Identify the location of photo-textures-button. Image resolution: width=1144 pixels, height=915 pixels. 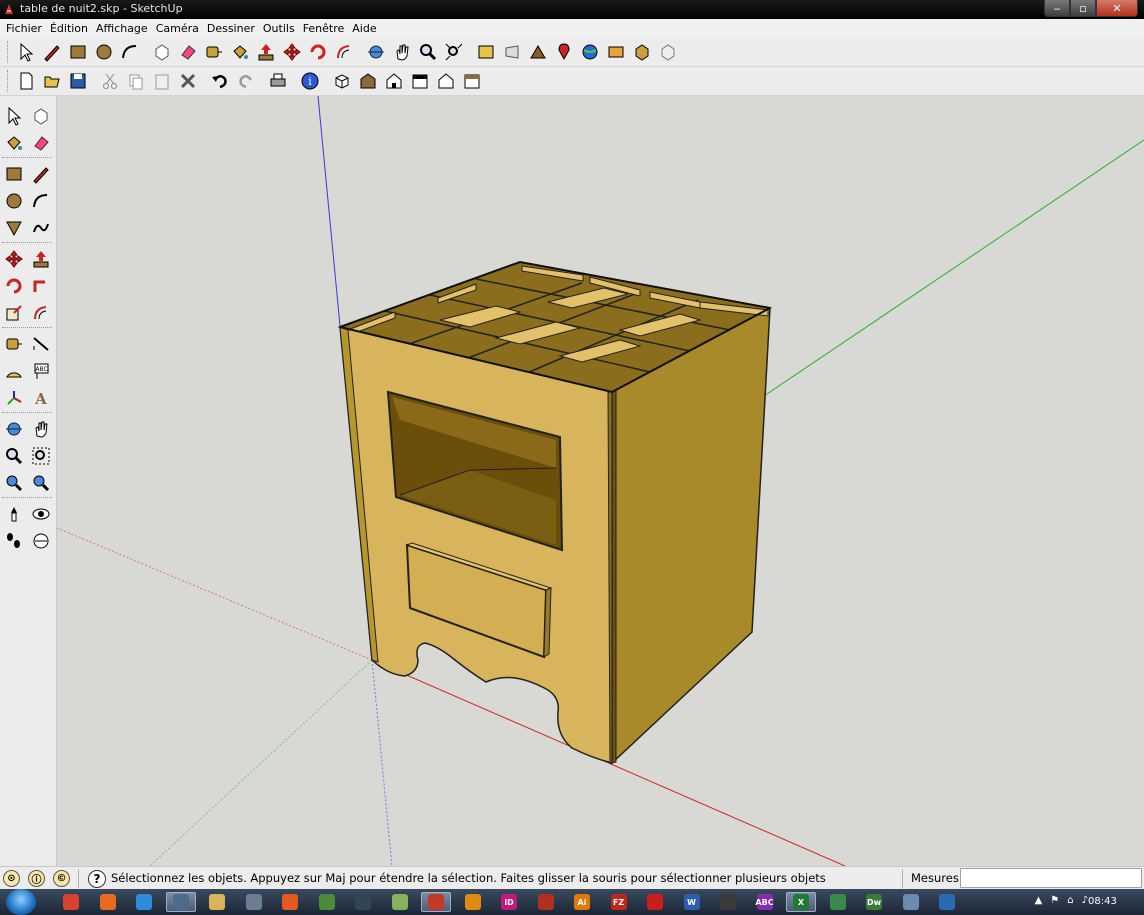
(616, 52).